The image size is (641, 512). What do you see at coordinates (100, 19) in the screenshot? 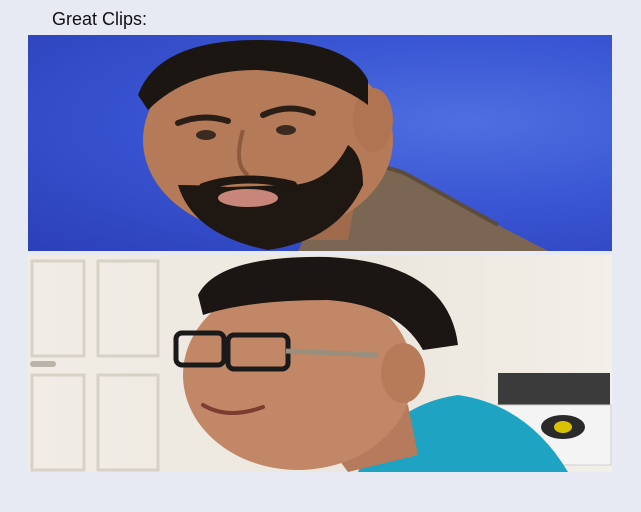
I see `meme-caption: Great Clips:` at bounding box center [100, 19].